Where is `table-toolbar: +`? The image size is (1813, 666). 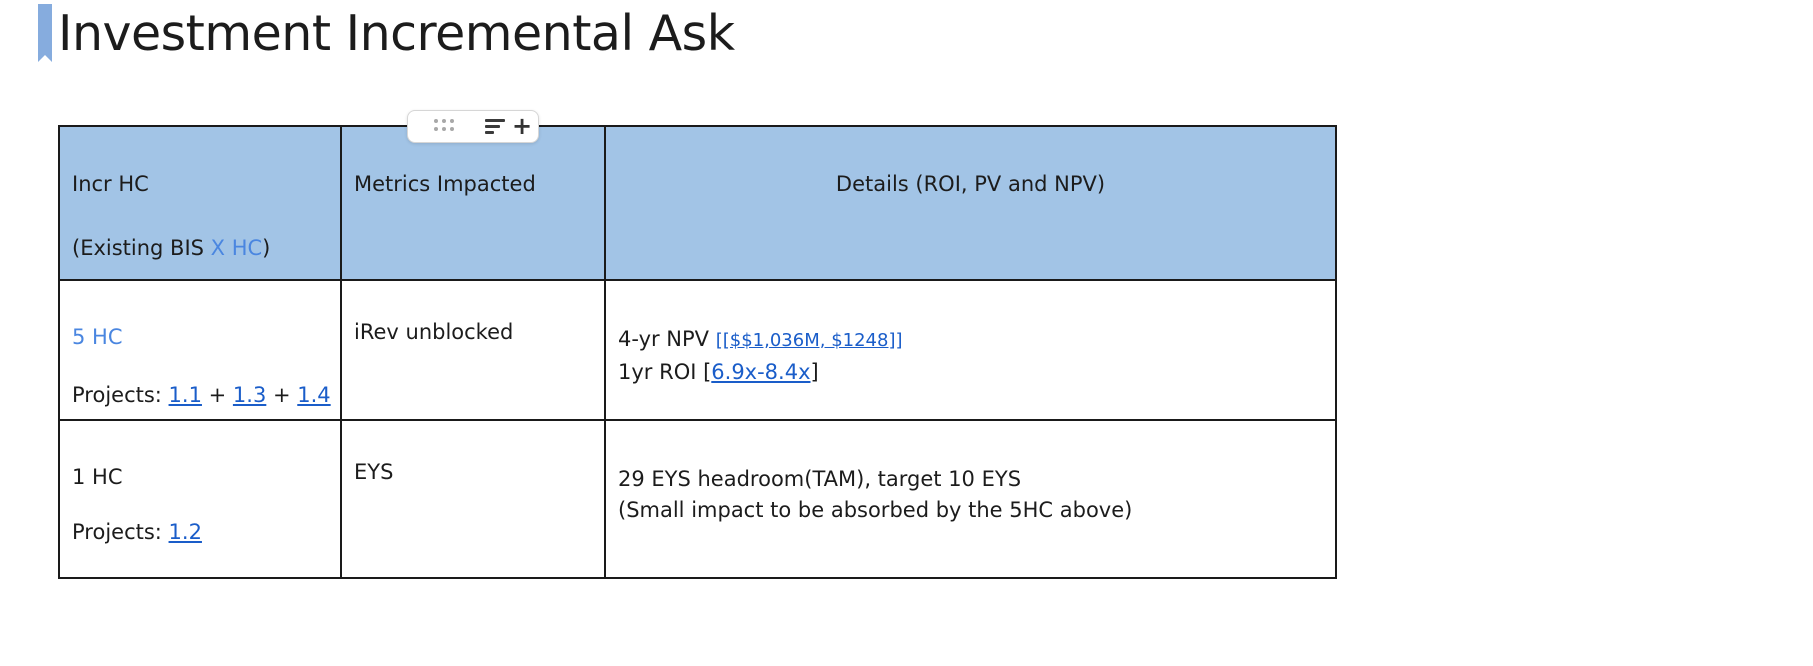 table-toolbar: + is located at coordinates (473, 126).